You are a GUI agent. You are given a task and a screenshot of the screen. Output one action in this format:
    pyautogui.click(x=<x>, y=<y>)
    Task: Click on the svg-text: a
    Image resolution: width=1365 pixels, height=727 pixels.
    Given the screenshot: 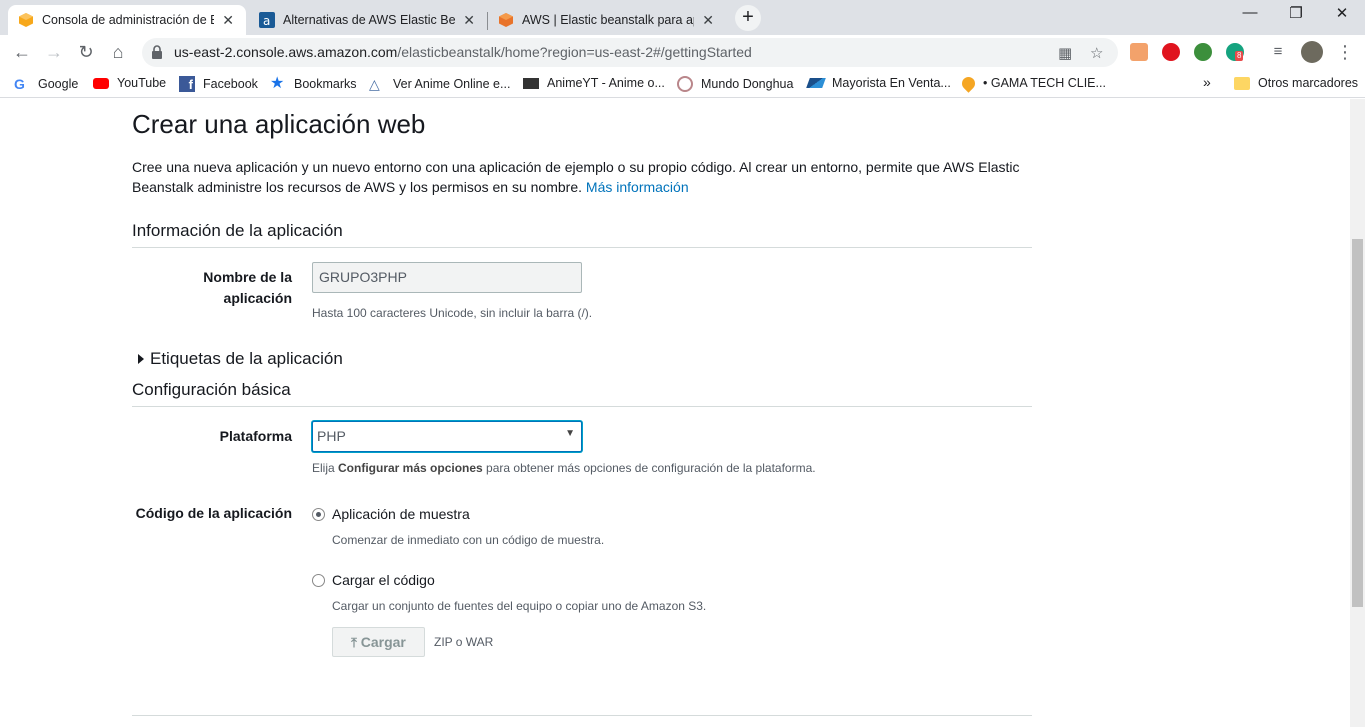 What is the action you would take?
    pyautogui.click(x=266, y=21)
    